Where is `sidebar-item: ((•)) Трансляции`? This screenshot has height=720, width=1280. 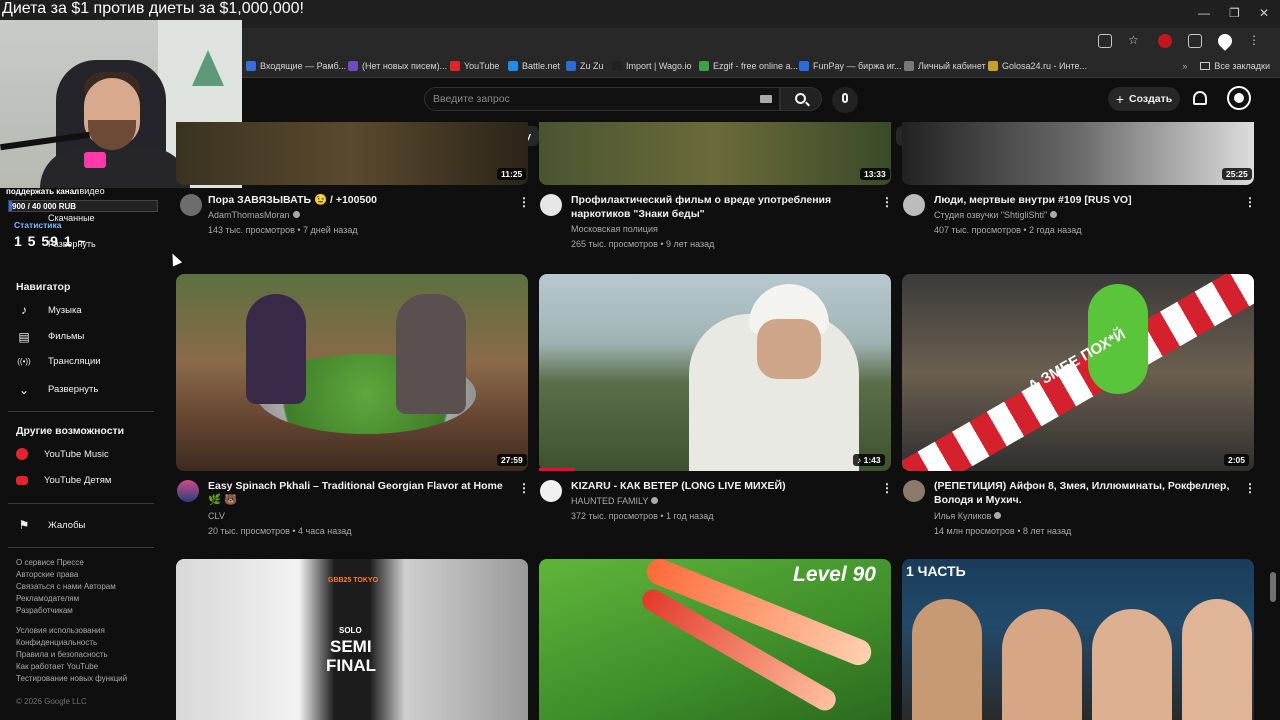
sidebar-item: ((•)) Трансляции is located at coordinates (58, 361).